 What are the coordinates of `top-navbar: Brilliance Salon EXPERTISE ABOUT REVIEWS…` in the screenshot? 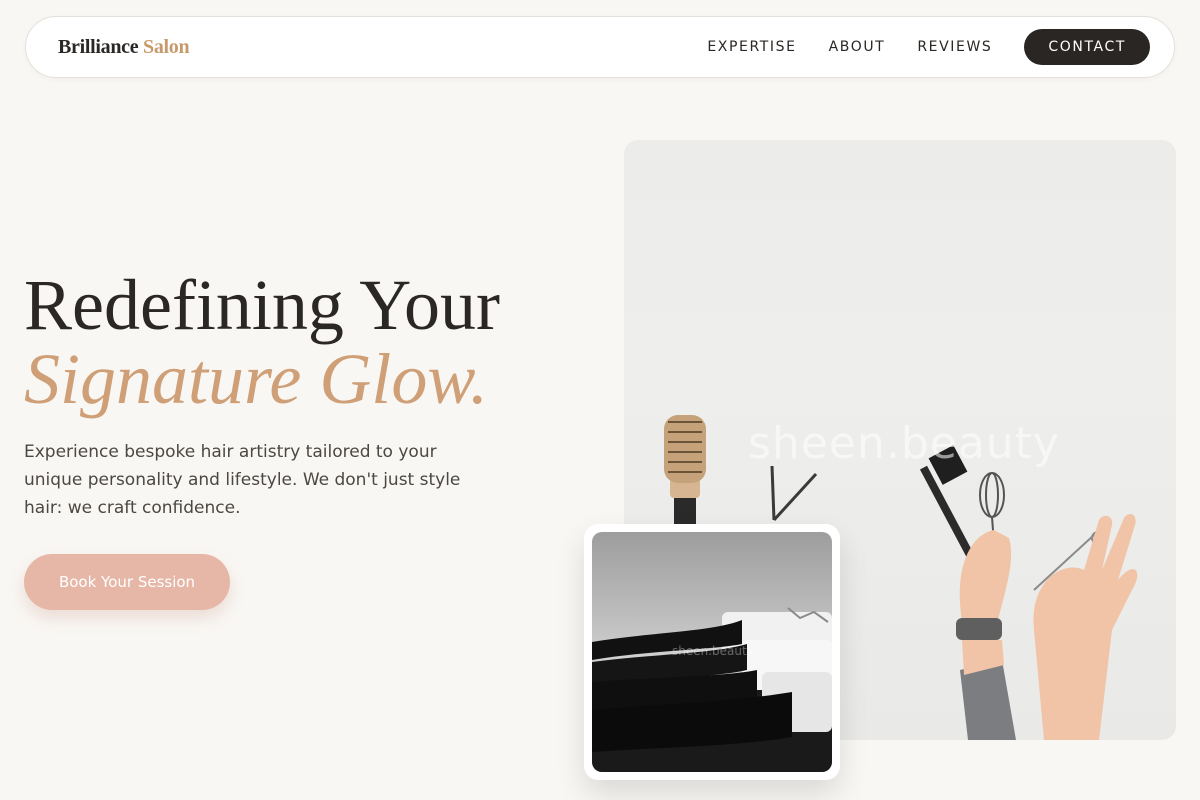 It's located at (600, 47).